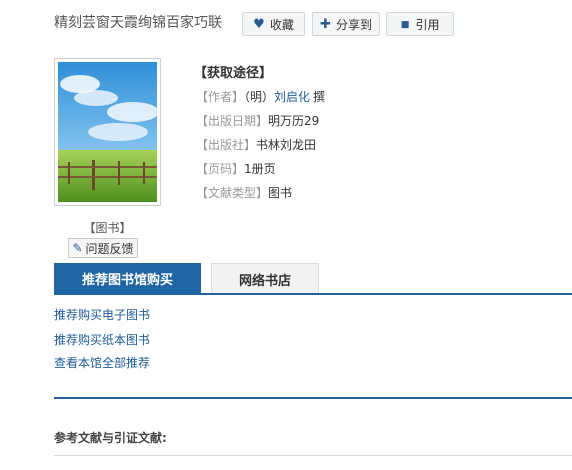  I want to click on feedback-button: ✎ 问题反馈, so click(103, 248).